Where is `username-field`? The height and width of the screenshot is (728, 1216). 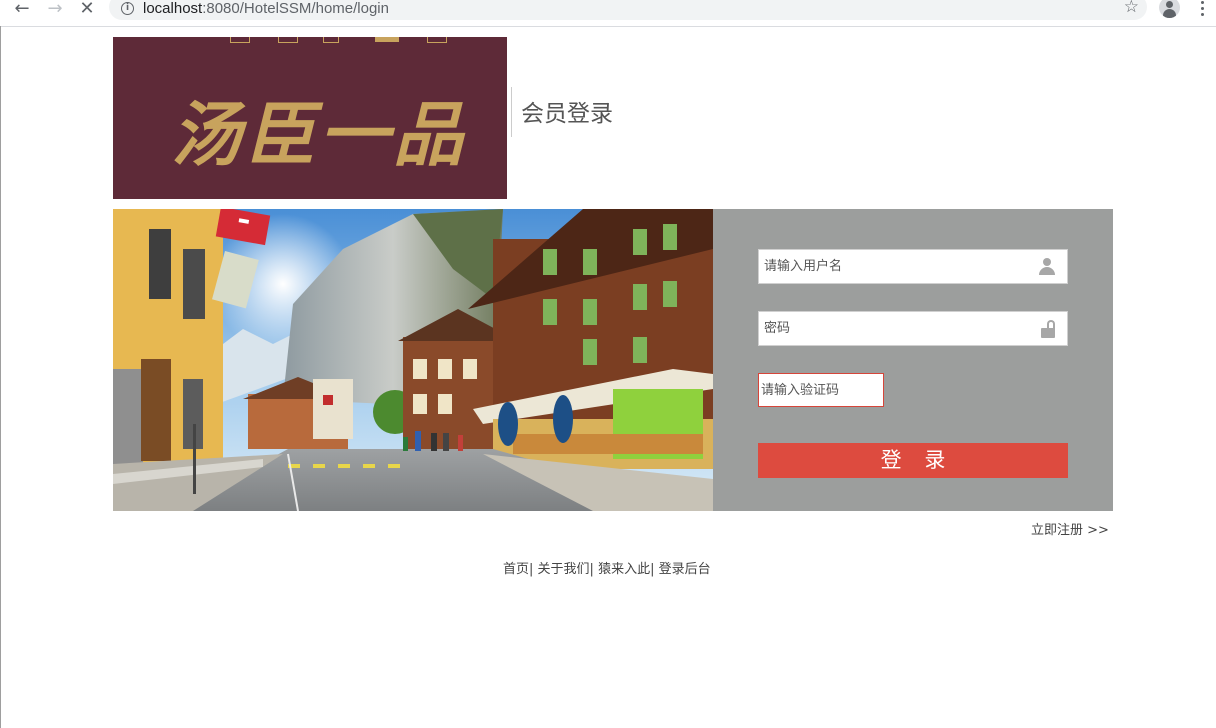 username-field is located at coordinates (913, 266).